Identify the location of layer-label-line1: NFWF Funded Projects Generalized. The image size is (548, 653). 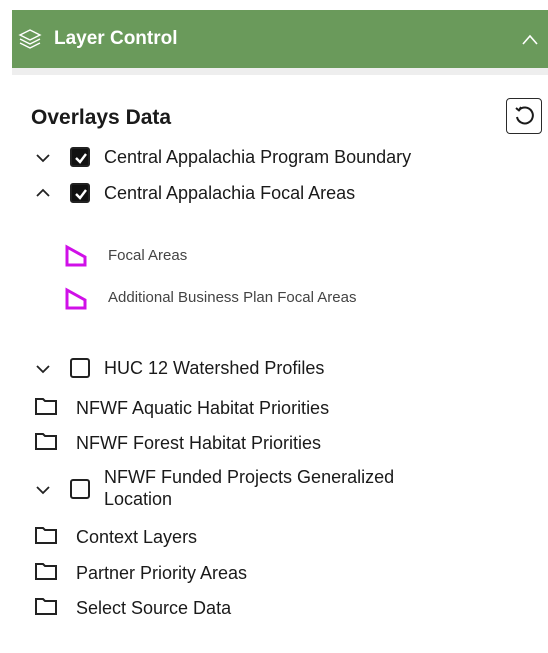
(249, 477).